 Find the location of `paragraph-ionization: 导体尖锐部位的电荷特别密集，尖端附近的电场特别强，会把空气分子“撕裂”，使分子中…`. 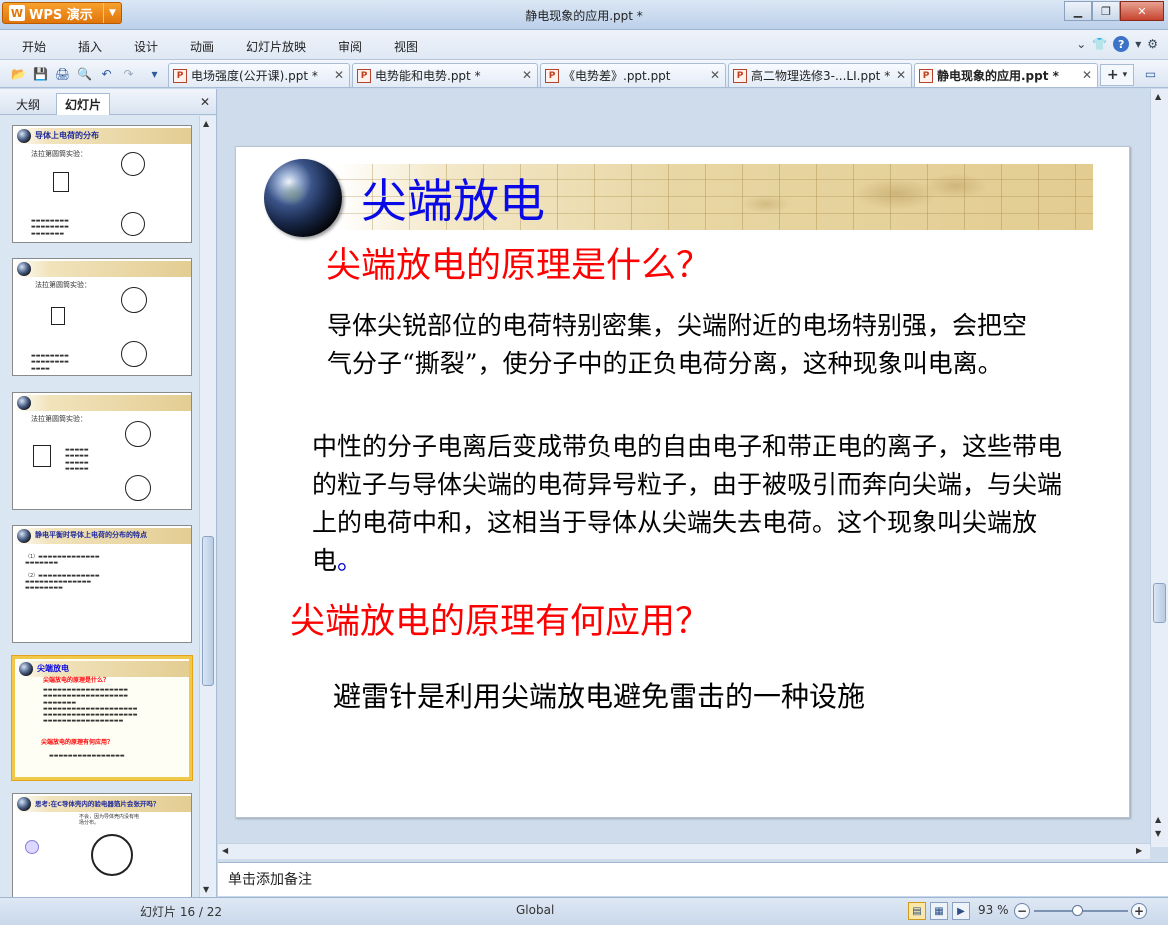

paragraph-ionization: 导体尖锐部位的电荷特别密集，尖端附近的电场特别强，会把空气分子“撕裂”，使分子中… is located at coordinates (687, 345).